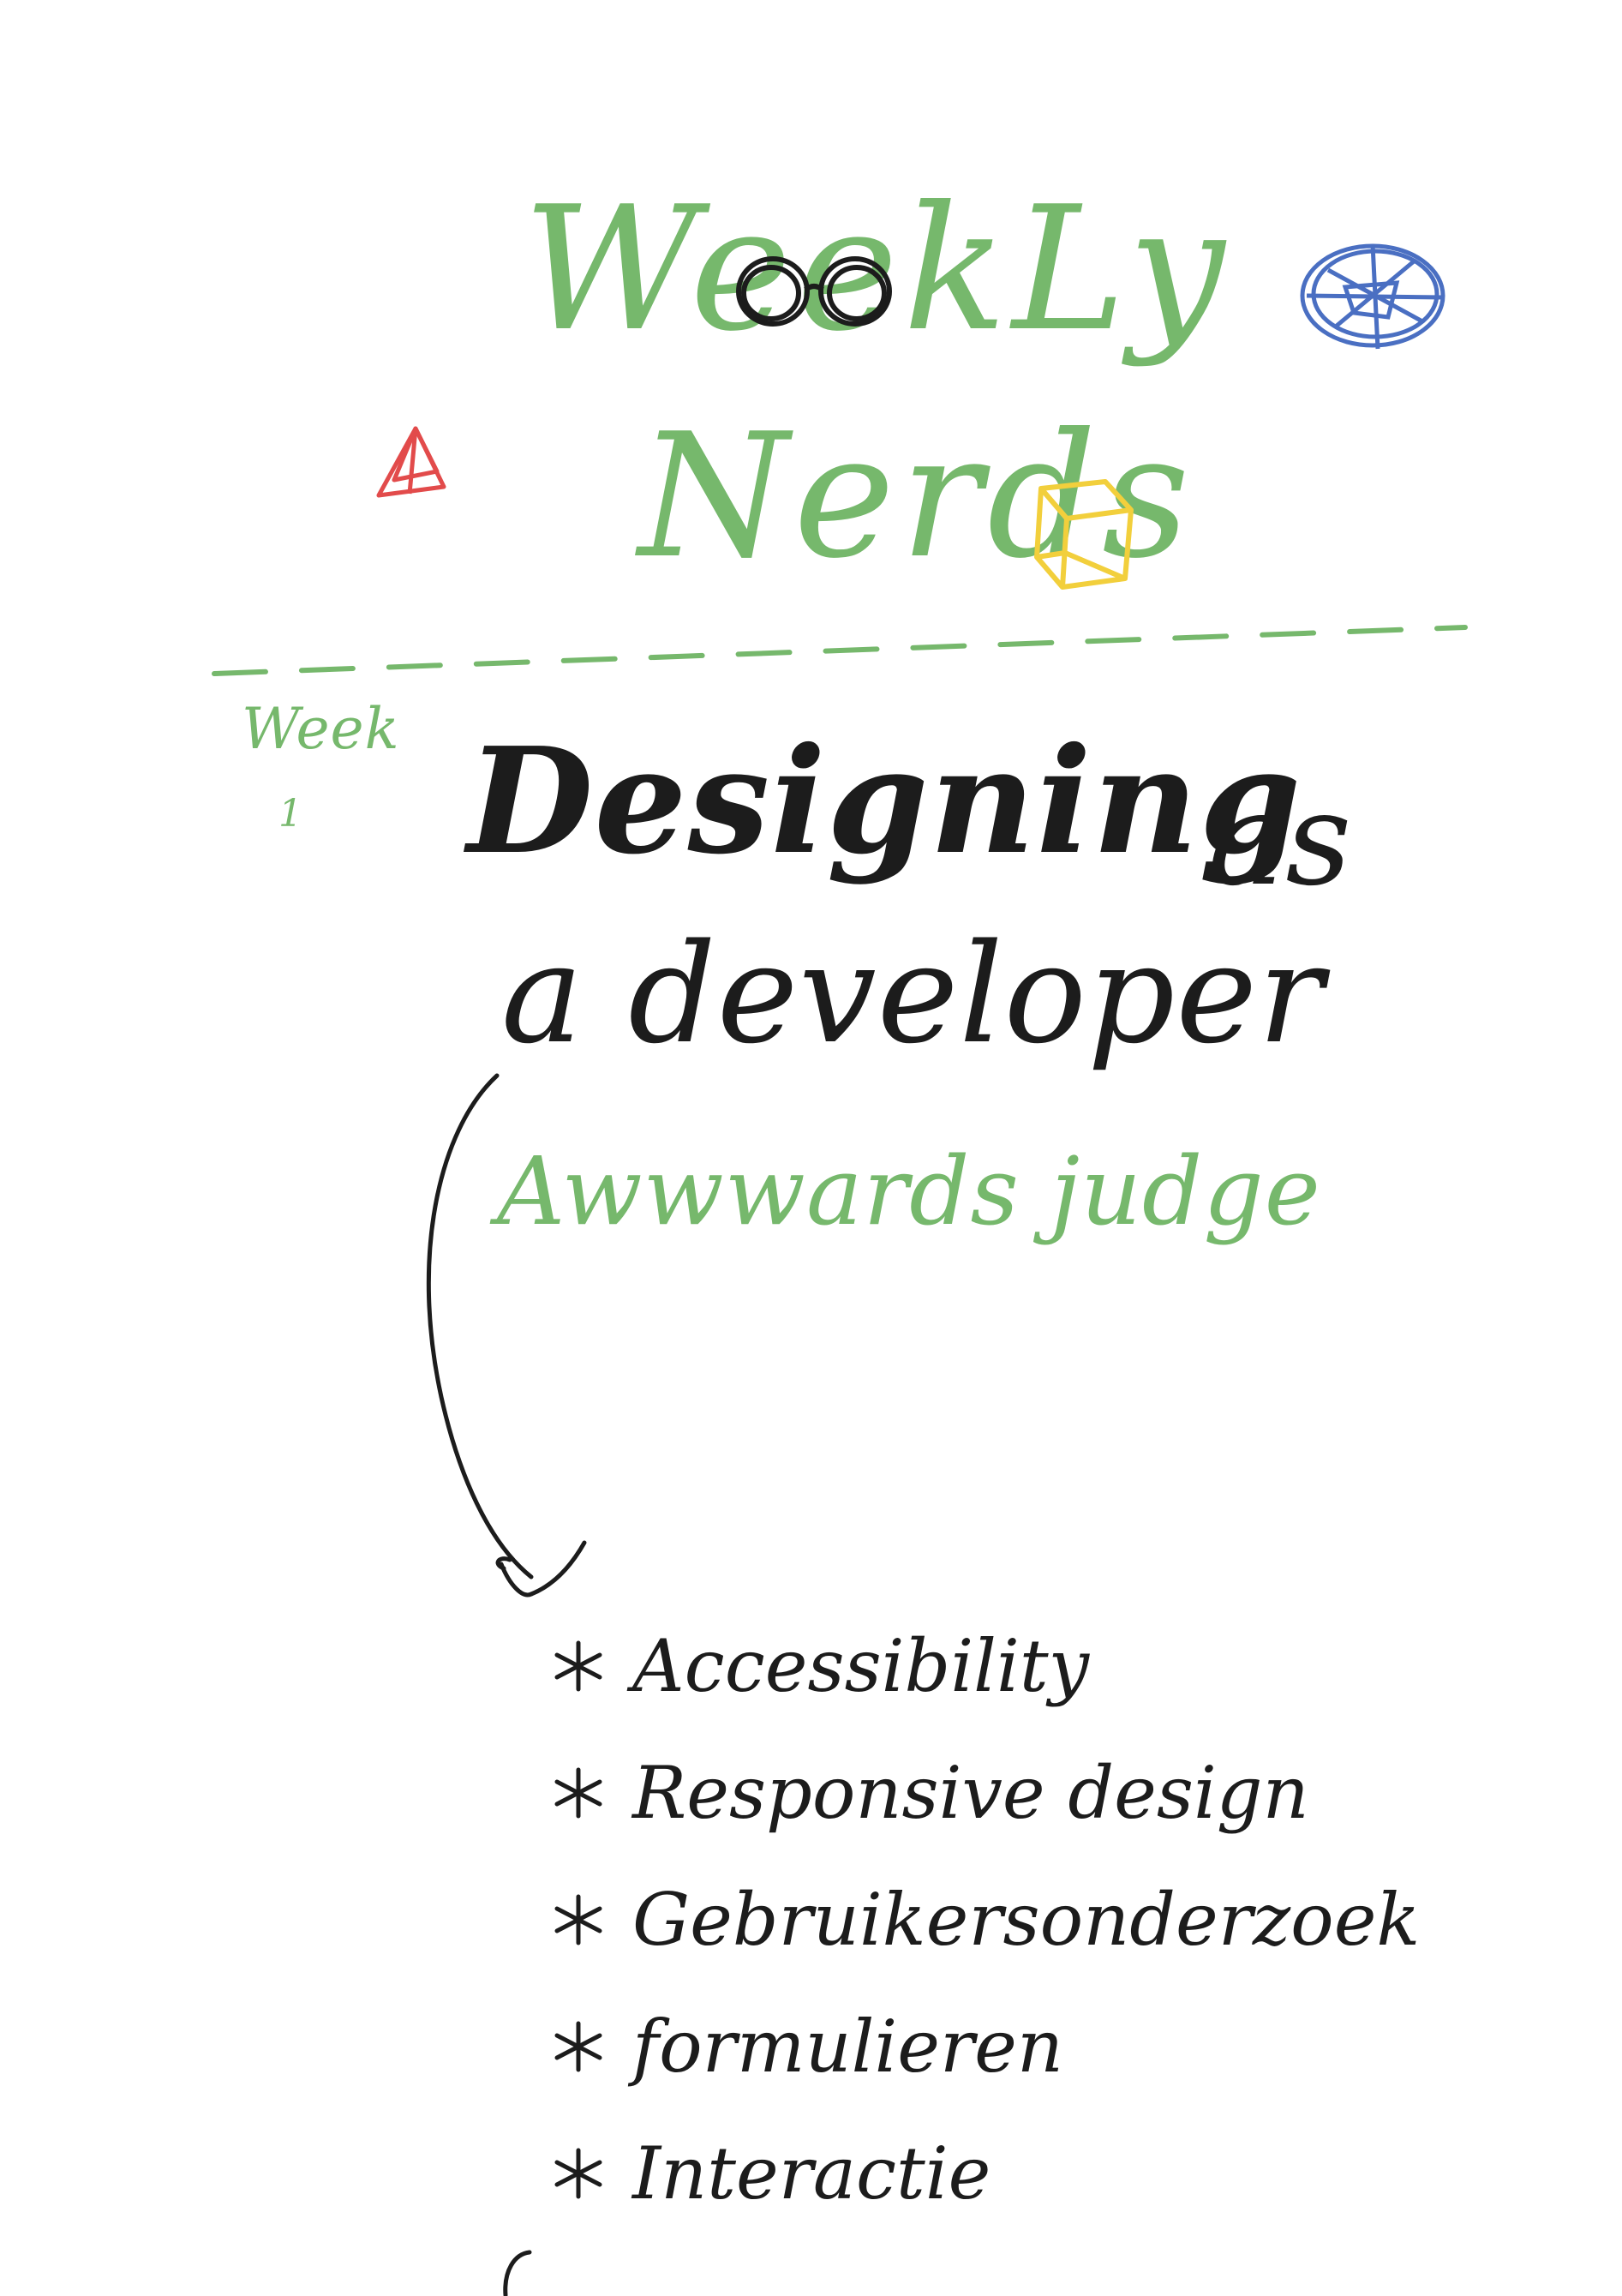  Describe the element at coordinates (861, 1666) in the screenshot. I see `topic-label: Accessibility` at that location.